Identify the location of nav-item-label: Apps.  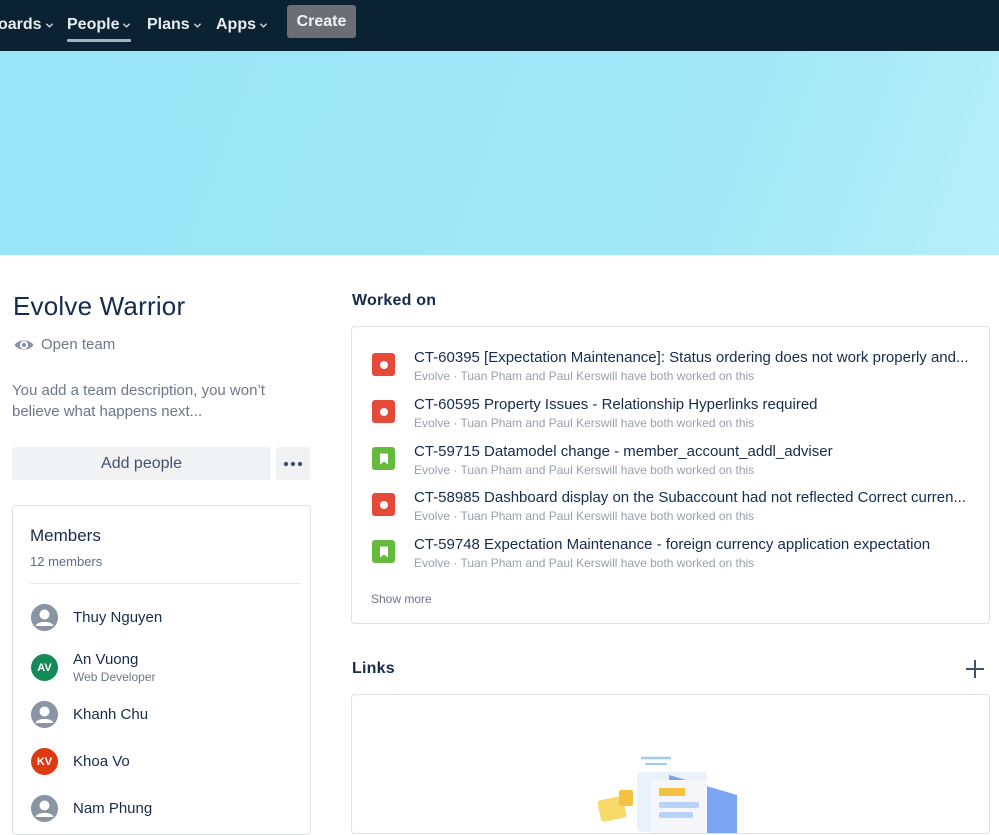
(236, 24).